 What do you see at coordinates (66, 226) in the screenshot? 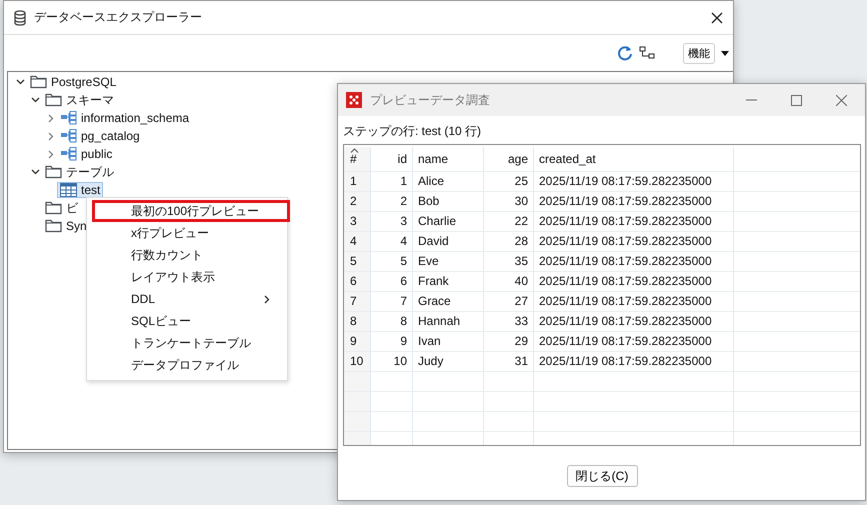
I see `tree-item: Syn` at bounding box center [66, 226].